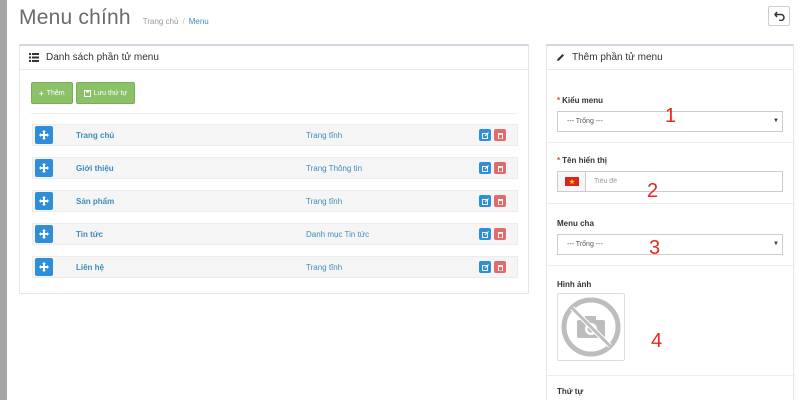 This screenshot has width=800, height=400. Describe the element at coordinates (585, 244) in the screenshot. I see `parent-menu-value: --- Trống ---` at that location.